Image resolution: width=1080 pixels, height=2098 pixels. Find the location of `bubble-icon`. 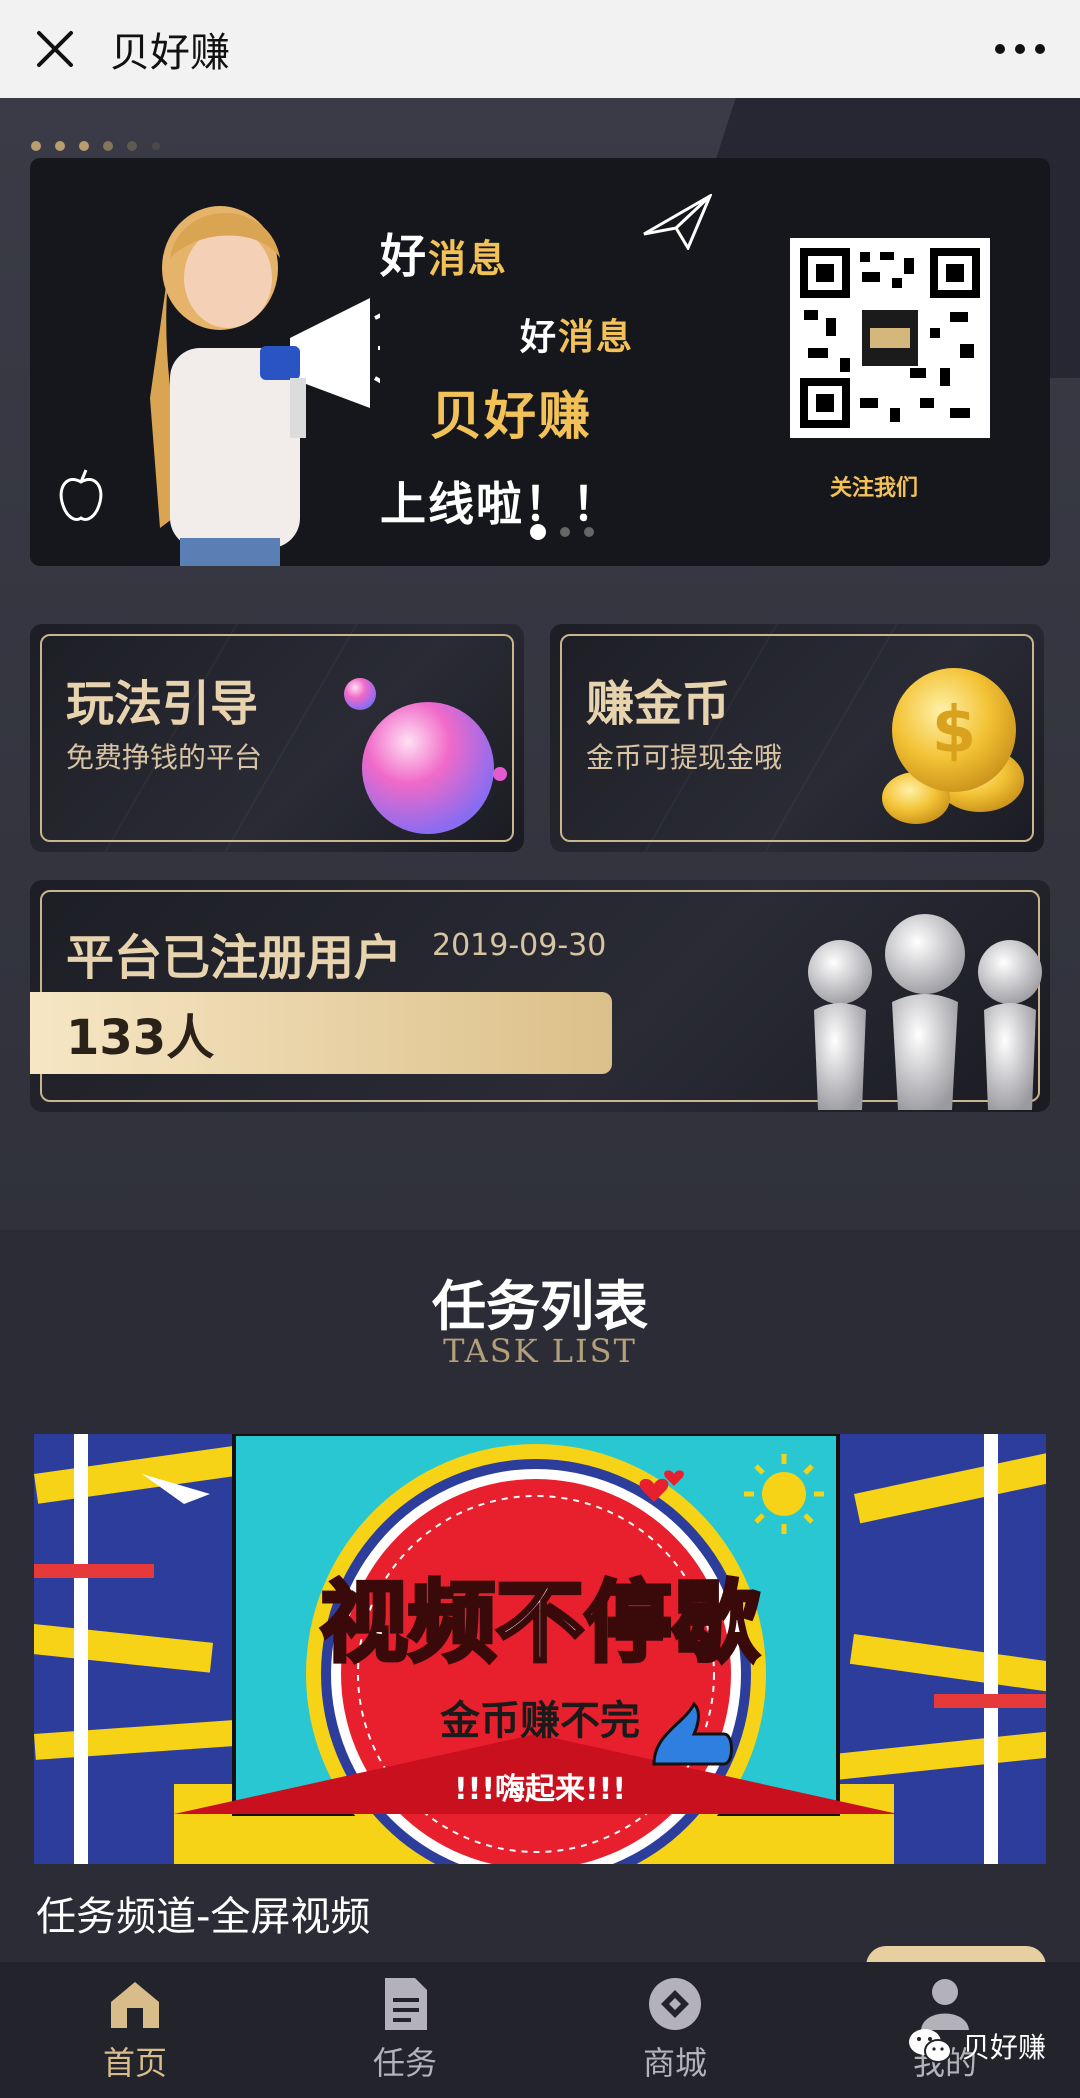

bubble-icon is located at coordinates (425, 756).